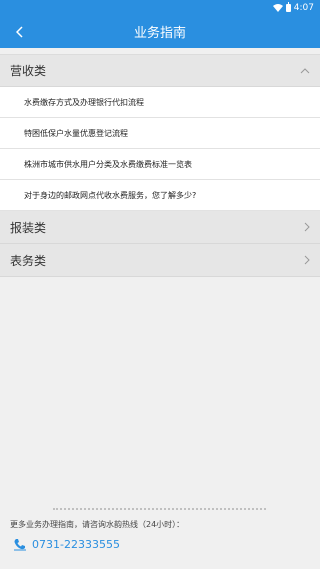 This screenshot has height=569, width=320. Describe the element at coordinates (20, 545) in the screenshot. I see `phone-icon` at that location.